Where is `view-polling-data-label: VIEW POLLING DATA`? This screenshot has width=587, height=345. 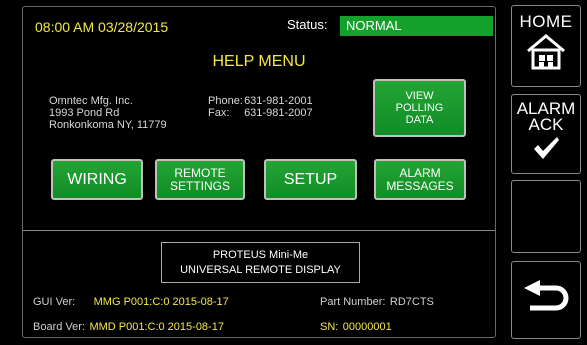 view-polling-data-label: VIEW POLLING DATA is located at coordinates (420, 108).